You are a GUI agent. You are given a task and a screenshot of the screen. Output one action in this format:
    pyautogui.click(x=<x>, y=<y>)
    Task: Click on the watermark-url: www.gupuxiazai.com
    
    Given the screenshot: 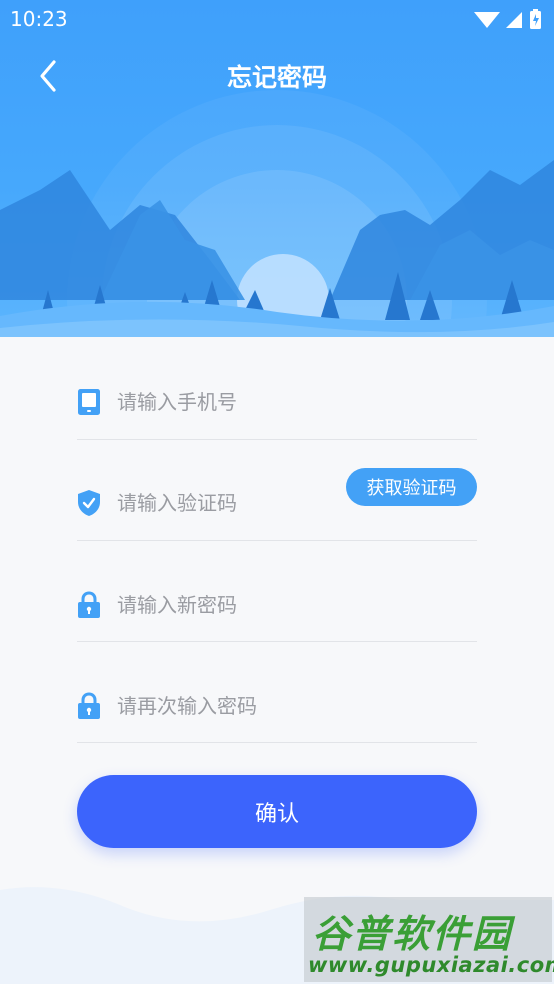 What is the action you would take?
    pyautogui.click(x=431, y=965)
    